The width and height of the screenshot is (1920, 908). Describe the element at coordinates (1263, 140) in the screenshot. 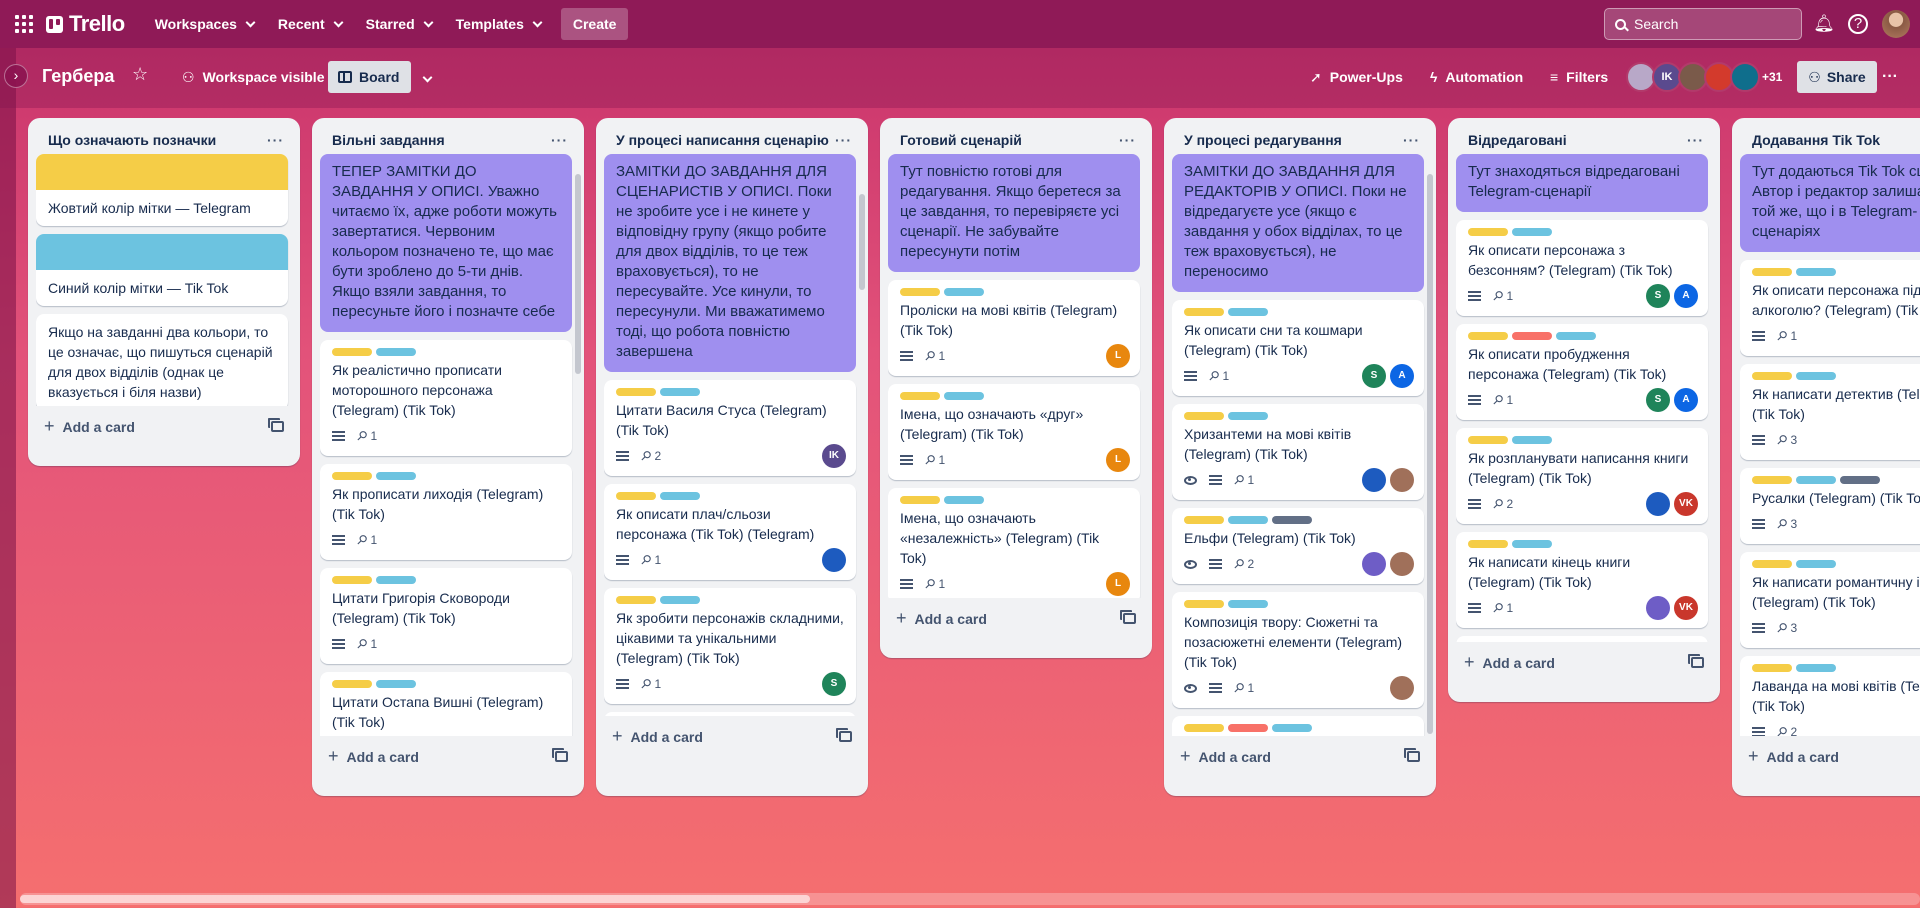

I see `list-title: У процесі редагування` at that location.